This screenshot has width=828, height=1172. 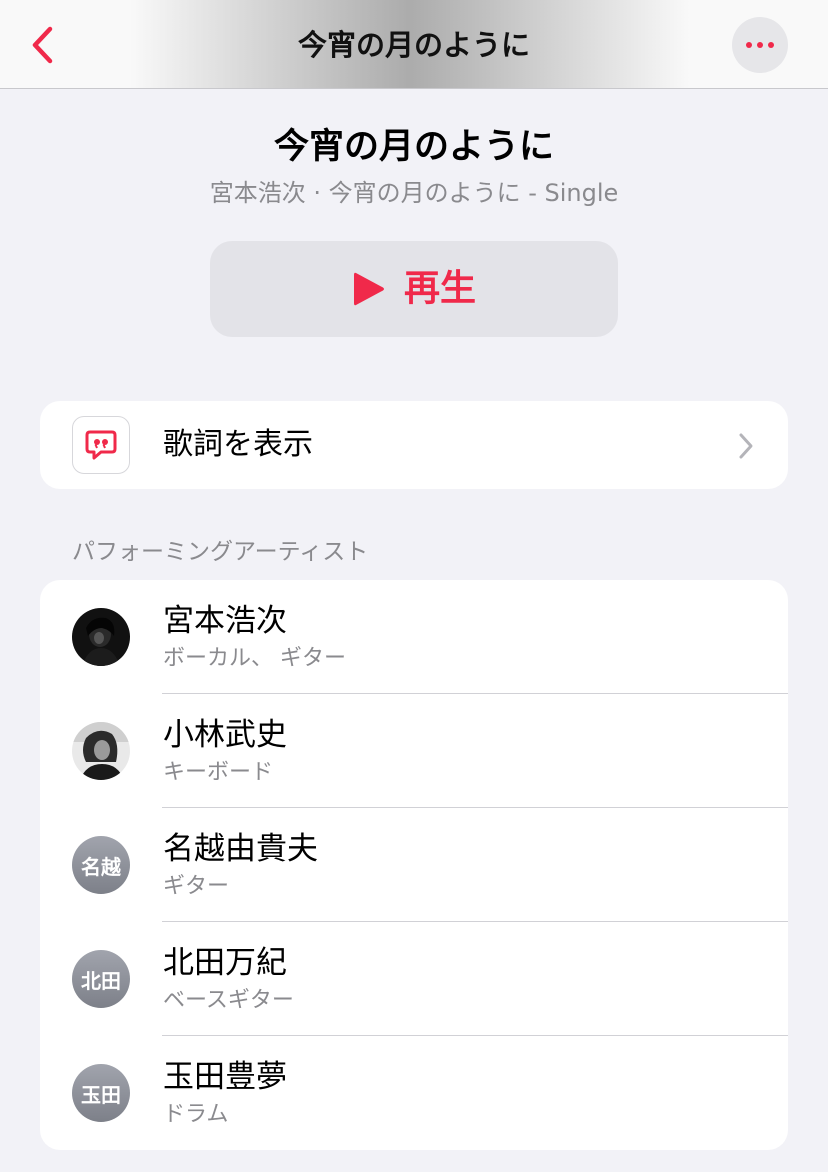 What do you see at coordinates (225, 1077) in the screenshot?
I see `artist-name: 玉田豊夢` at bounding box center [225, 1077].